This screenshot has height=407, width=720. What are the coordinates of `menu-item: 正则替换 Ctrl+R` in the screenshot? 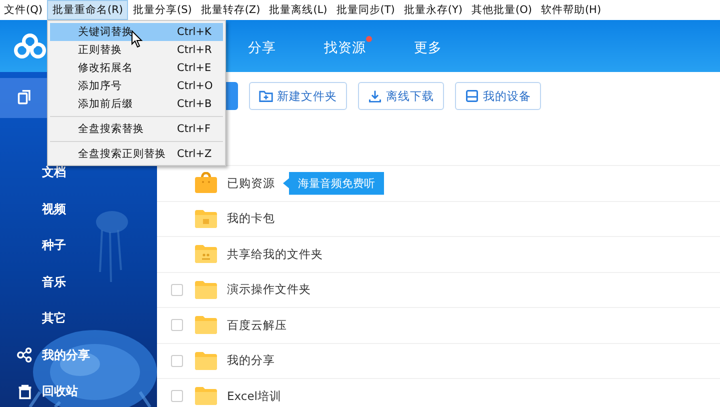 It's located at (136, 50).